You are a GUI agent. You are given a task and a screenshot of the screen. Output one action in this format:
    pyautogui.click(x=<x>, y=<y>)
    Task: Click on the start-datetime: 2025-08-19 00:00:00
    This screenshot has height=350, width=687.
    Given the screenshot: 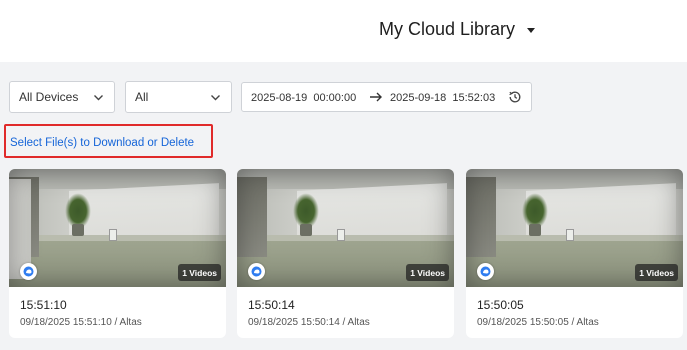 What is the action you would take?
    pyautogui.click(x=303, y=98)
    